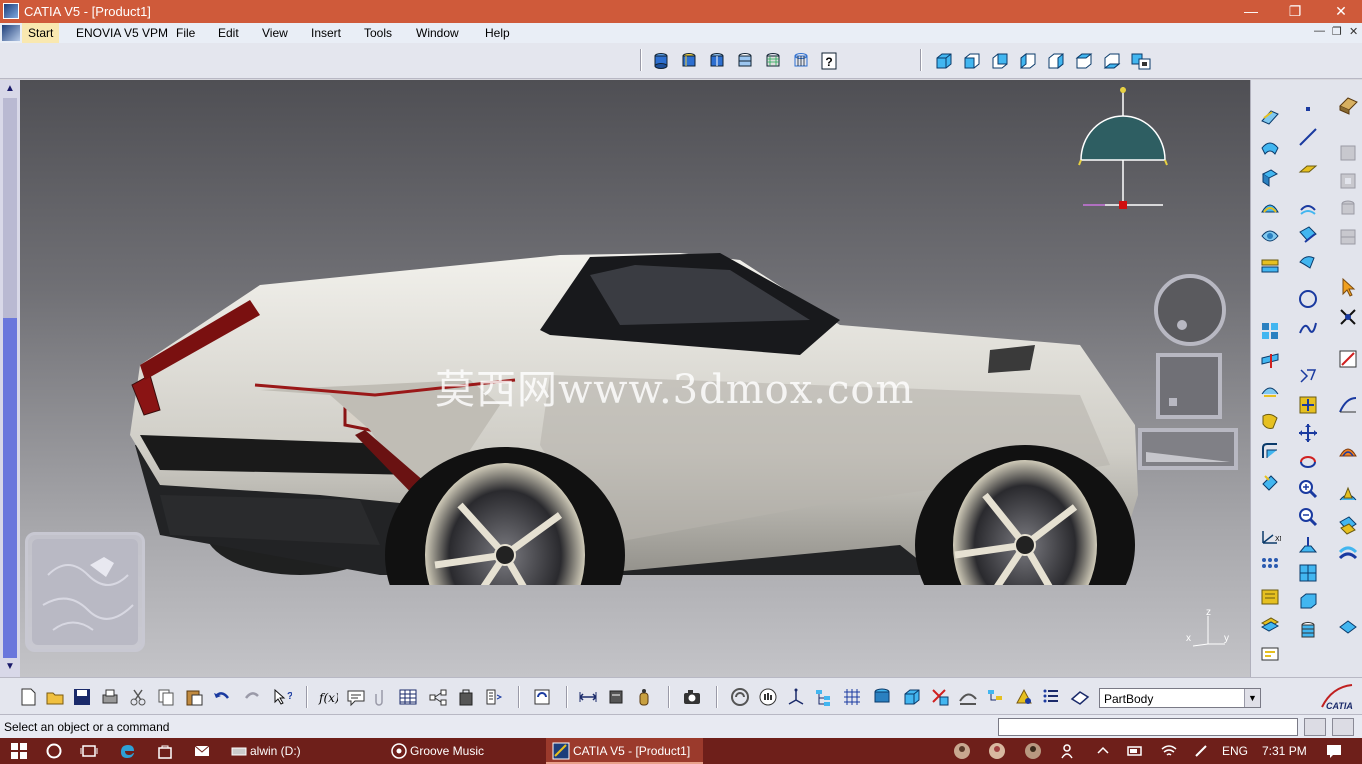  What do you see at coordinates (1169, 751) in the screenshot?
I see `wifi-icon` at bounding box center [1169, 751].